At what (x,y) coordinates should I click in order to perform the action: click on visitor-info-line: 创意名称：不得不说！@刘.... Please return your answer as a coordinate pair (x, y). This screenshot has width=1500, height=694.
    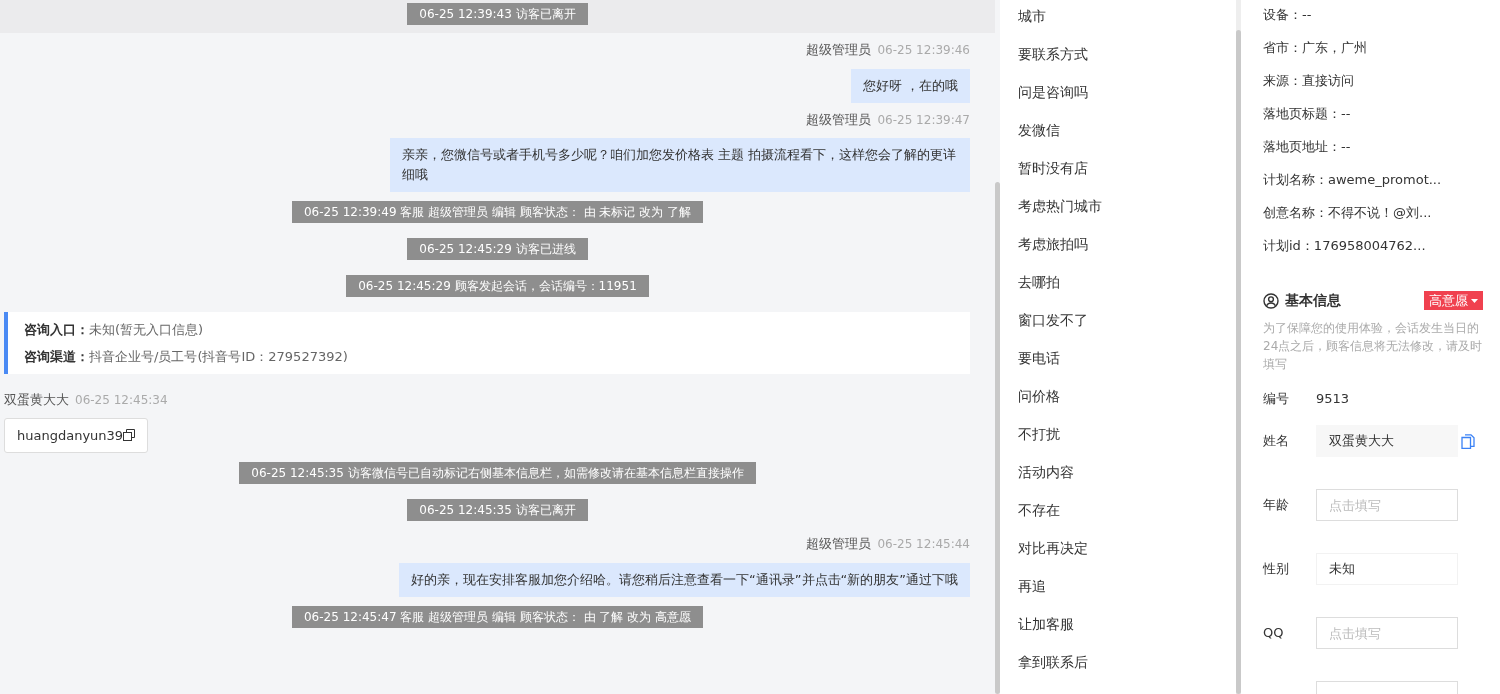
    Looking at the image, I should click on (1348, 213).